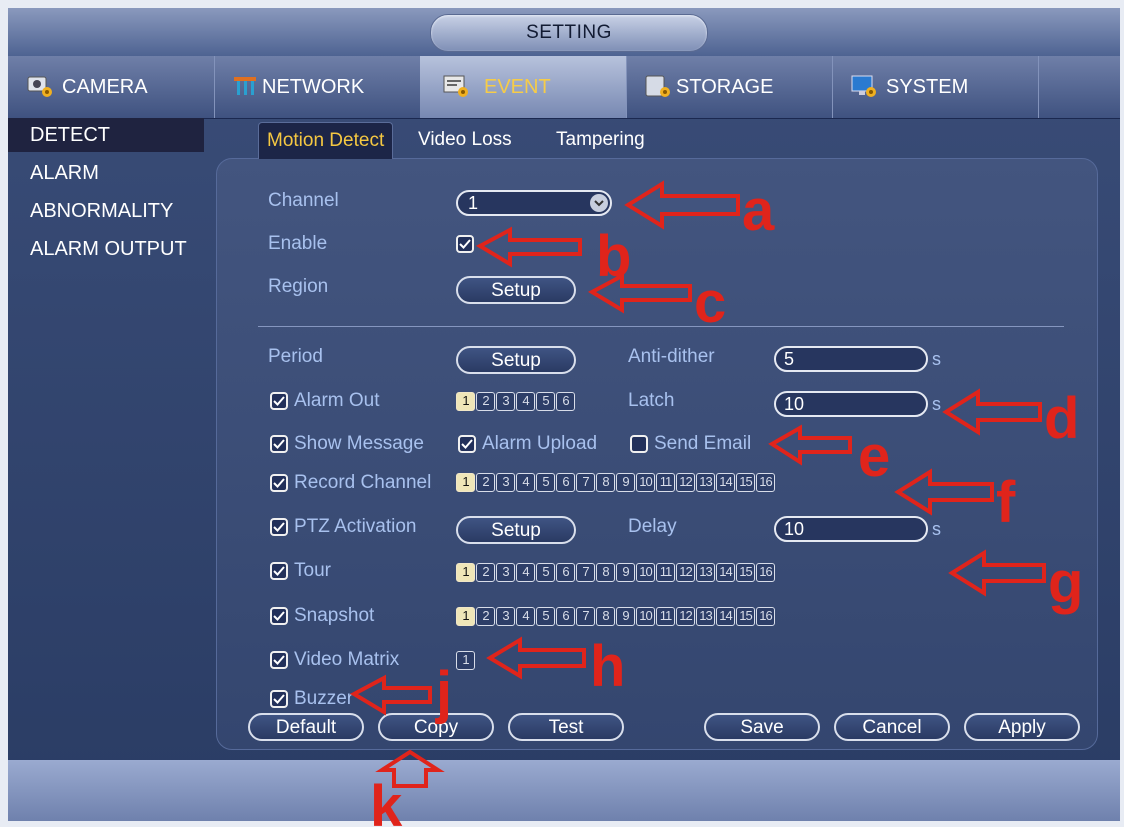 The height and width of the screenshot is (827, 1124). Describe the element at coordinates (326, 140) in the screenshot. I see `tab-motion-detect: Motion Detect` at that location.